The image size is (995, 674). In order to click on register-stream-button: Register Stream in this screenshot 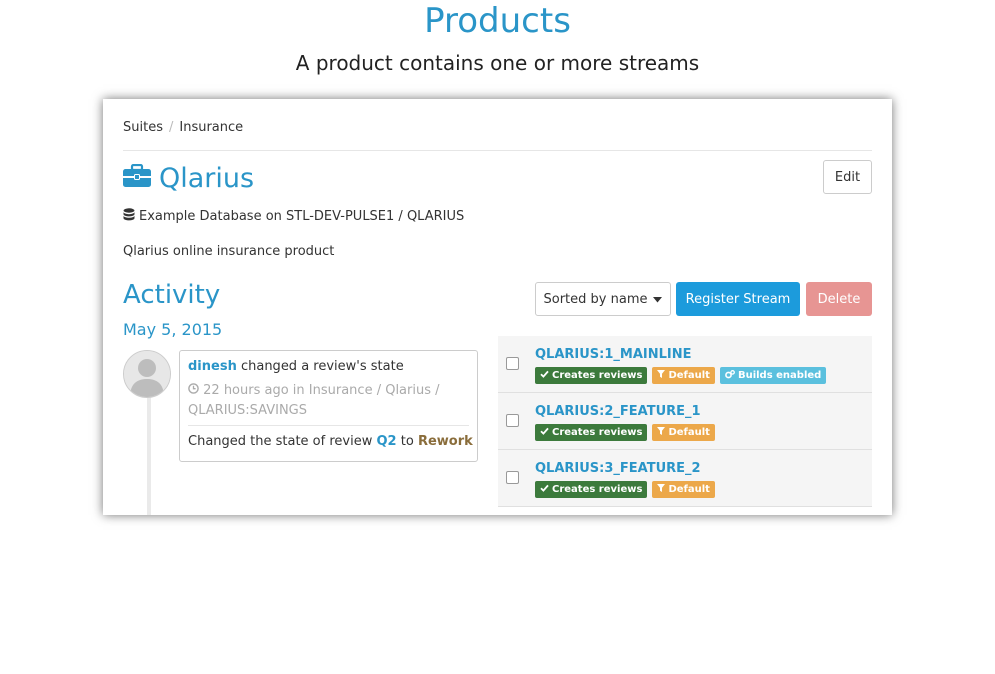, I will do `click(738, 299)`.